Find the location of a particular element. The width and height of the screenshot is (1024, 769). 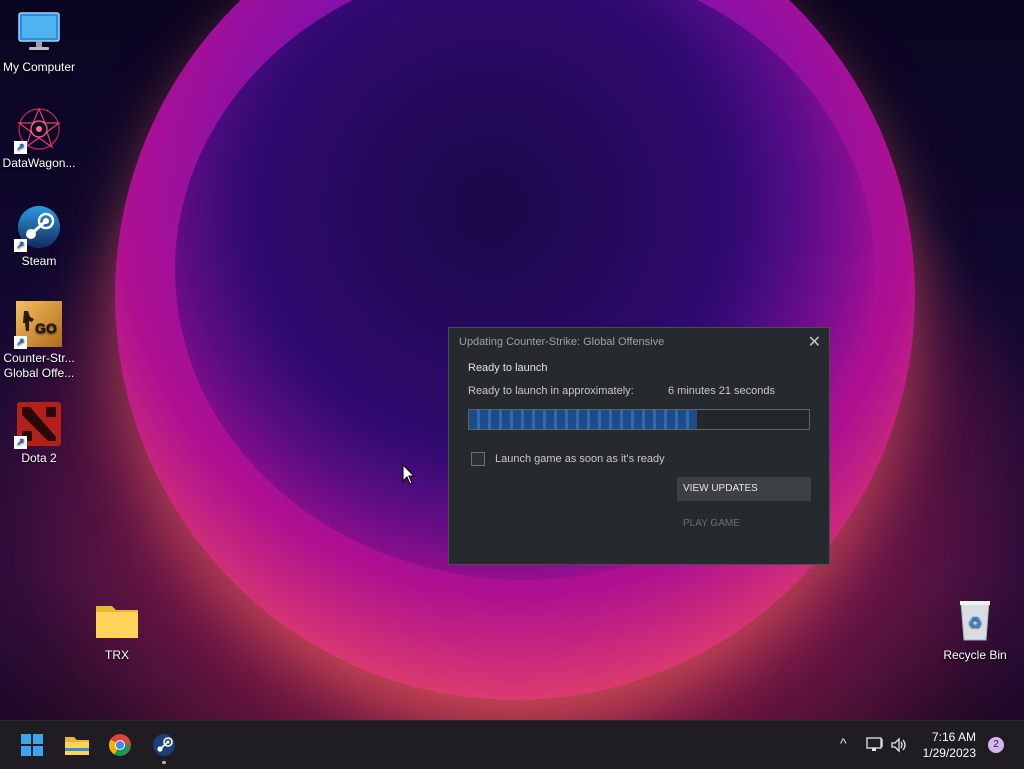

desktop-icon-label: Dota 2 is located at coordinates (39, 458).